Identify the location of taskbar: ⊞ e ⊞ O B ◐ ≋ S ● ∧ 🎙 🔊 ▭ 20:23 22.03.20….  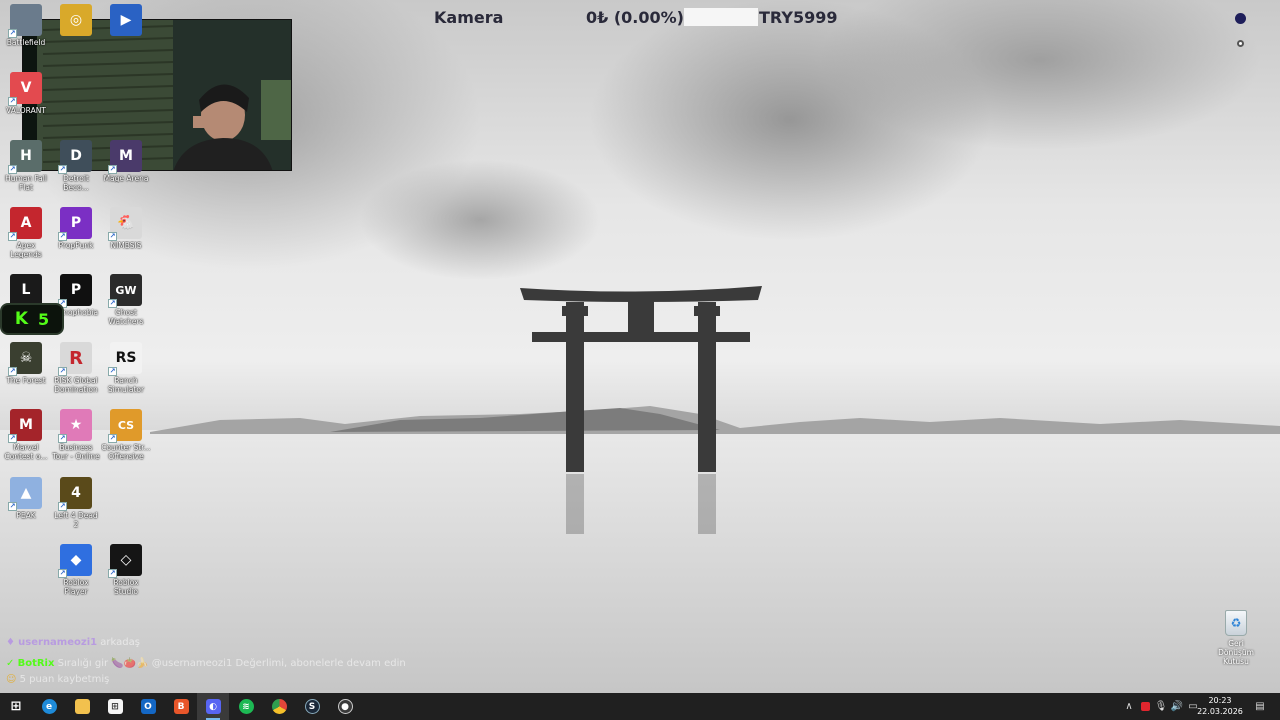
(640, 706).